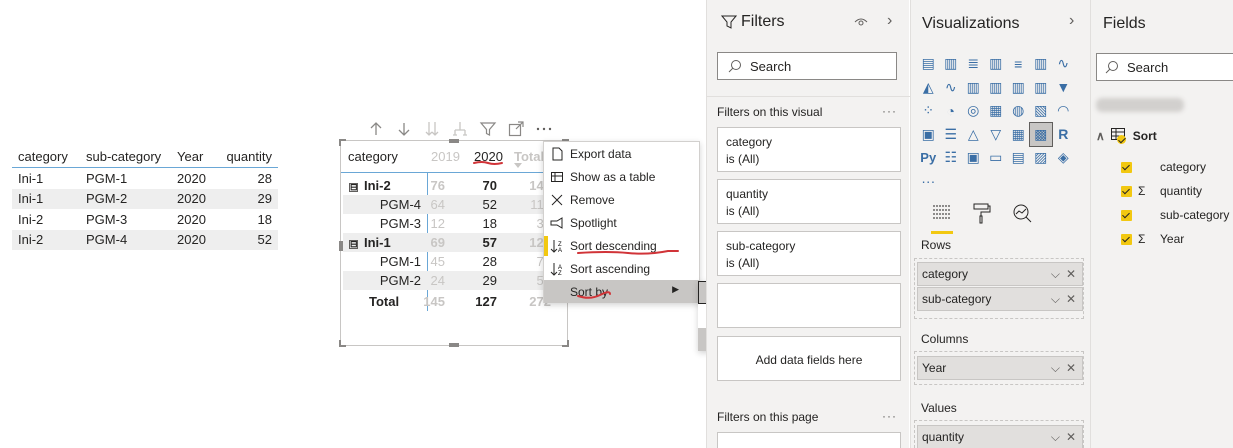 The height and width of the screenshot is (448, 1233). I want to click on filter-card-quantity: quantity is (All), so click(809, 201).